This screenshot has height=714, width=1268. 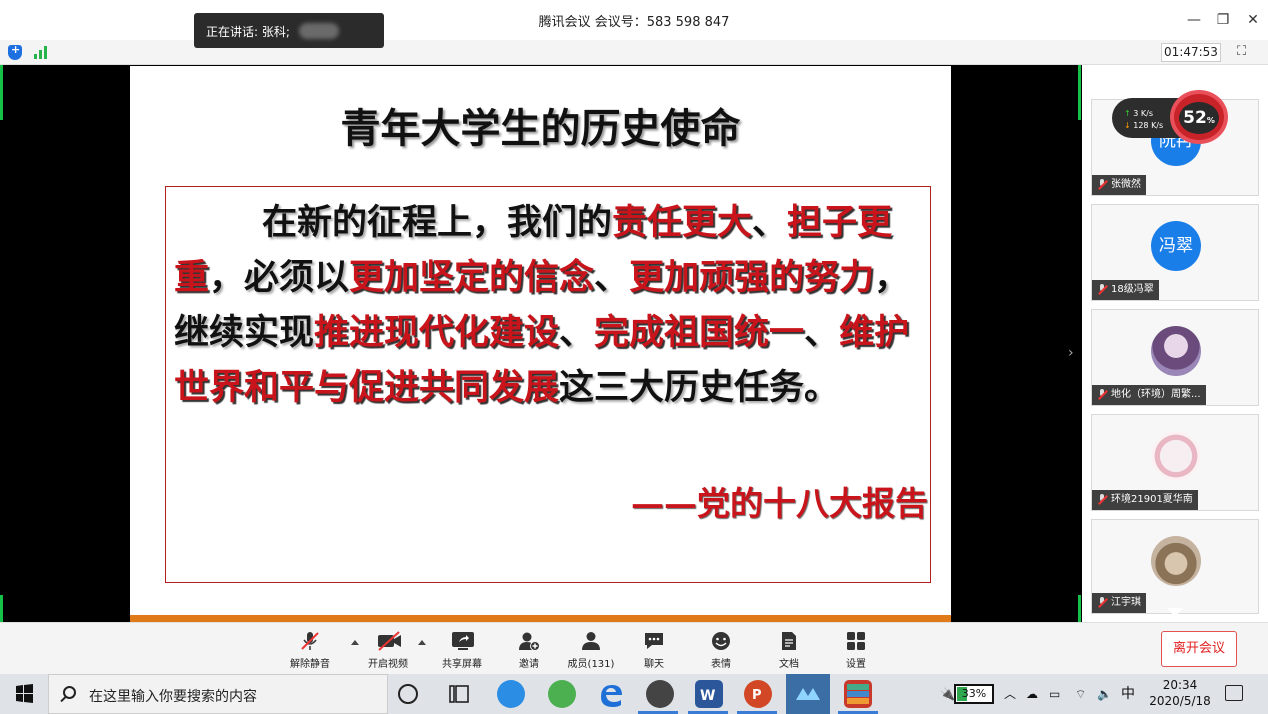 I want to click on participant-tile: 冯翠 18级冯翠, so click(x=1175, y=252).